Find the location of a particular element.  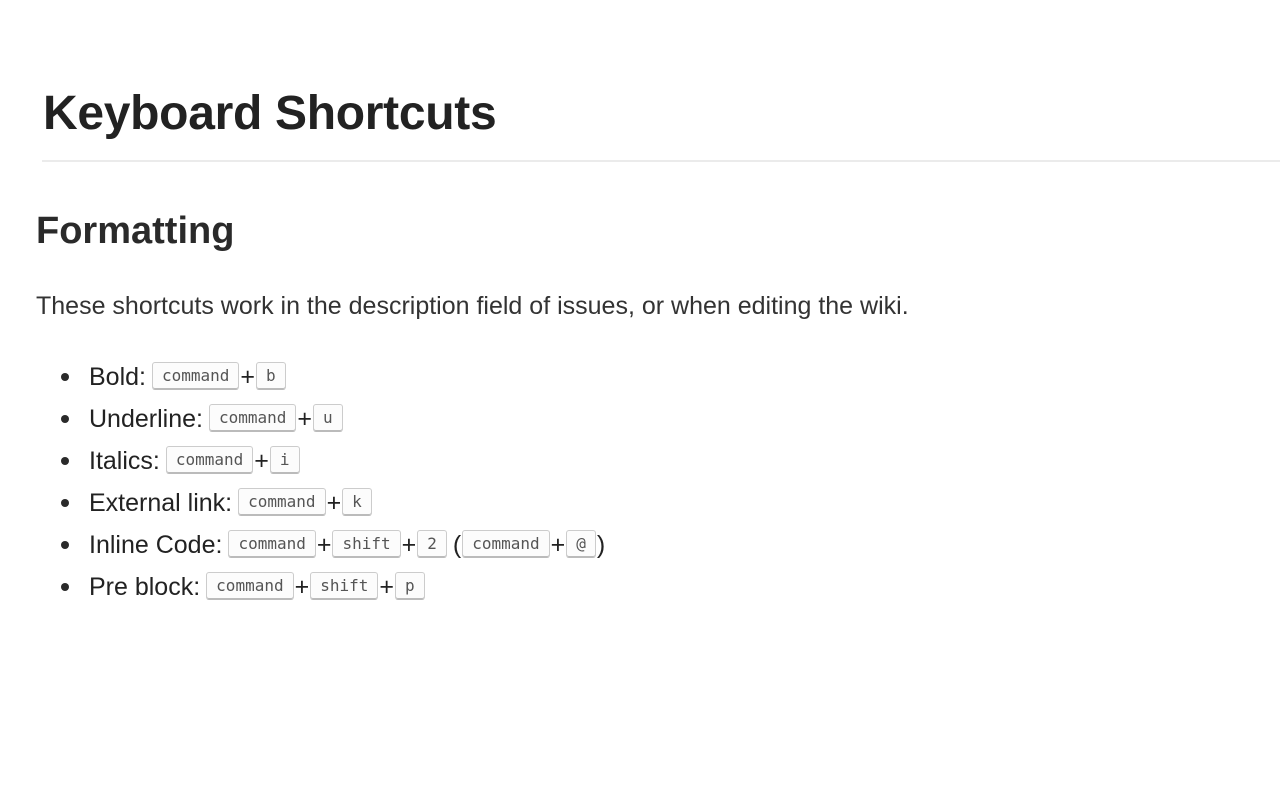

shortcut-item-pre-block: Pre block: command + shift + p is located at coordinates (321, 588).